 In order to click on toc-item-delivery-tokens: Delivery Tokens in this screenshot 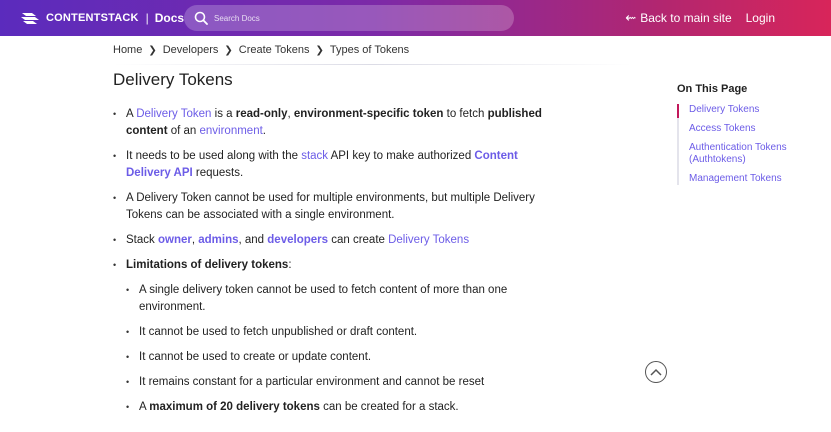, I will do `click(753, 110)`.